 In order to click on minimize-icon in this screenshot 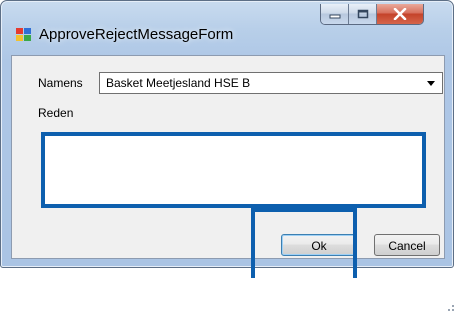, I will do `click(334, 16)`.